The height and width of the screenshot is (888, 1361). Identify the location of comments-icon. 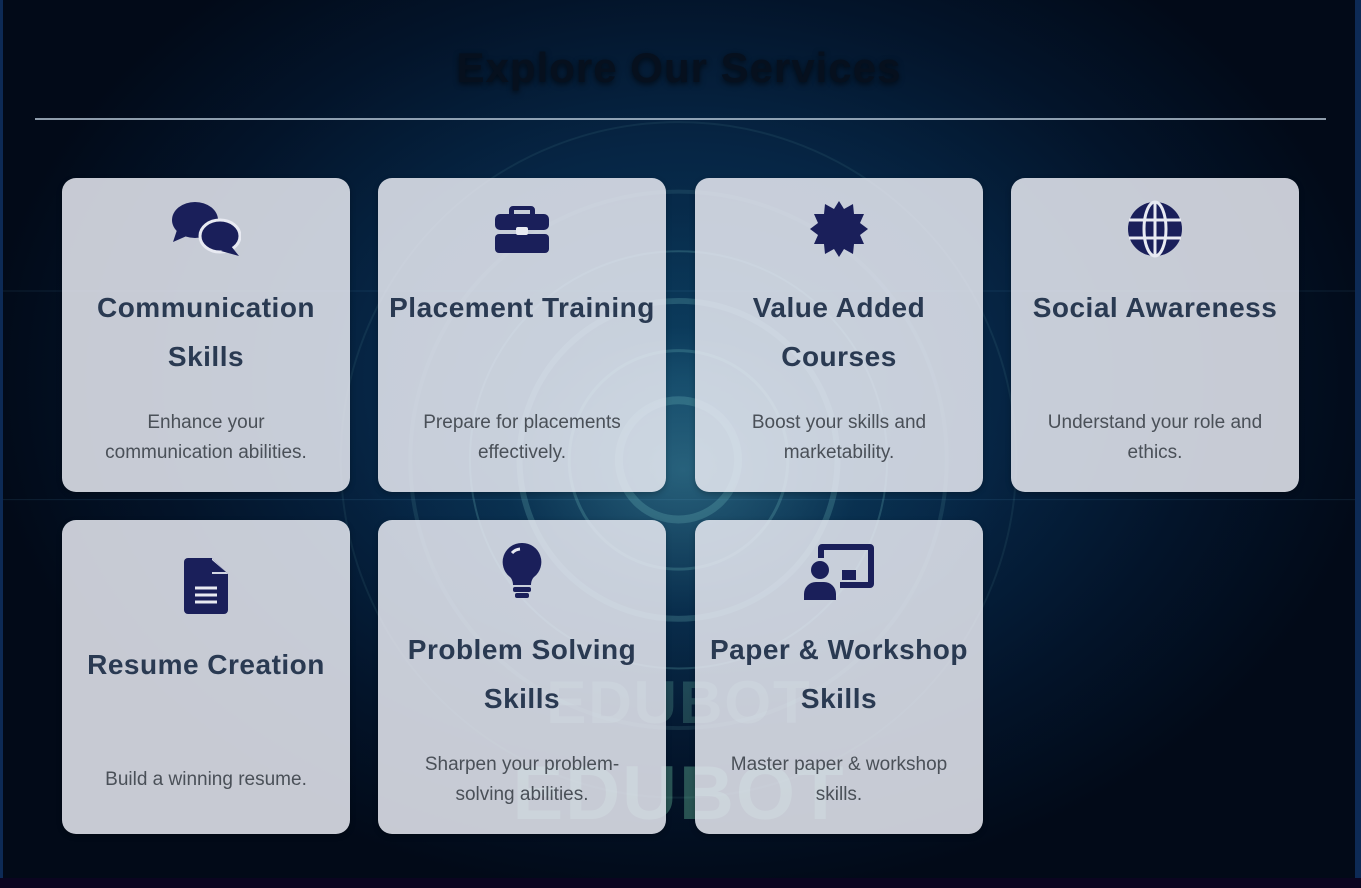
(206, 229).